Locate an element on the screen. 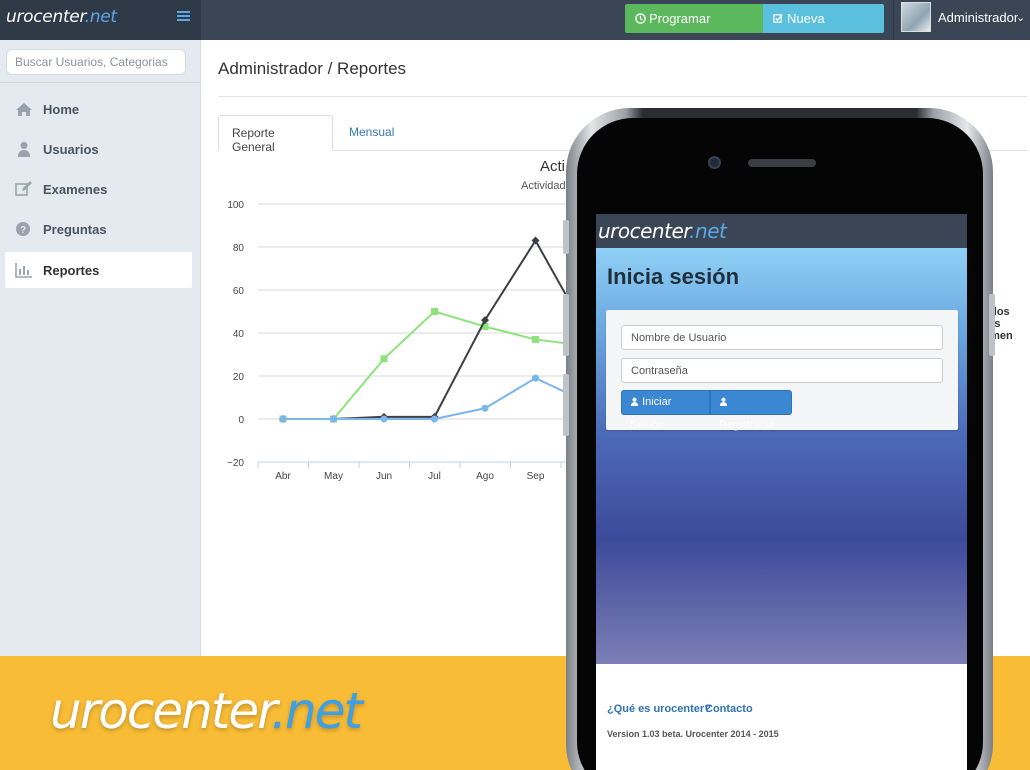 This screenshot has width=1030, height=770. tab-reporte-general: Reporte General is located at coordinates (275, 134).